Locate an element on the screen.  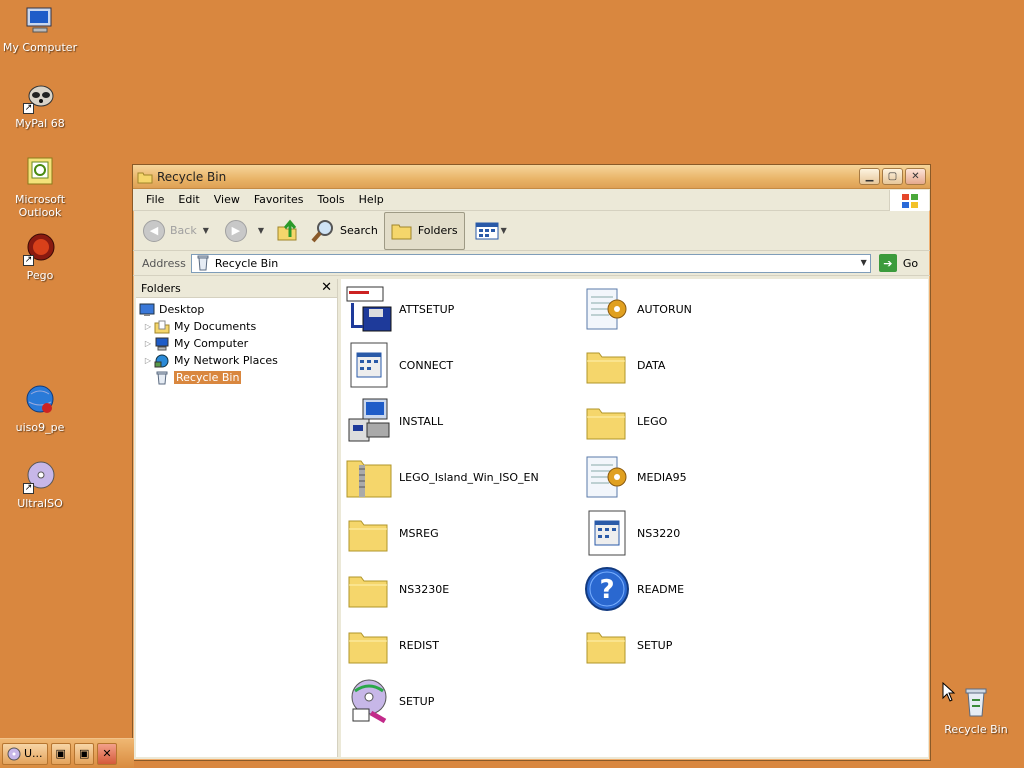
file-item-lego-island-iso: LEGO_Island_Win_ISO_EN is located at coordinates (460, 477).